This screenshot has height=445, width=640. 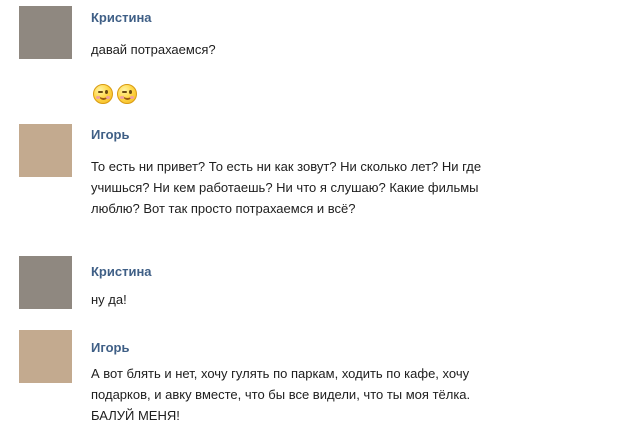 I want to click on emoji-row, so click(x=115, y=96).